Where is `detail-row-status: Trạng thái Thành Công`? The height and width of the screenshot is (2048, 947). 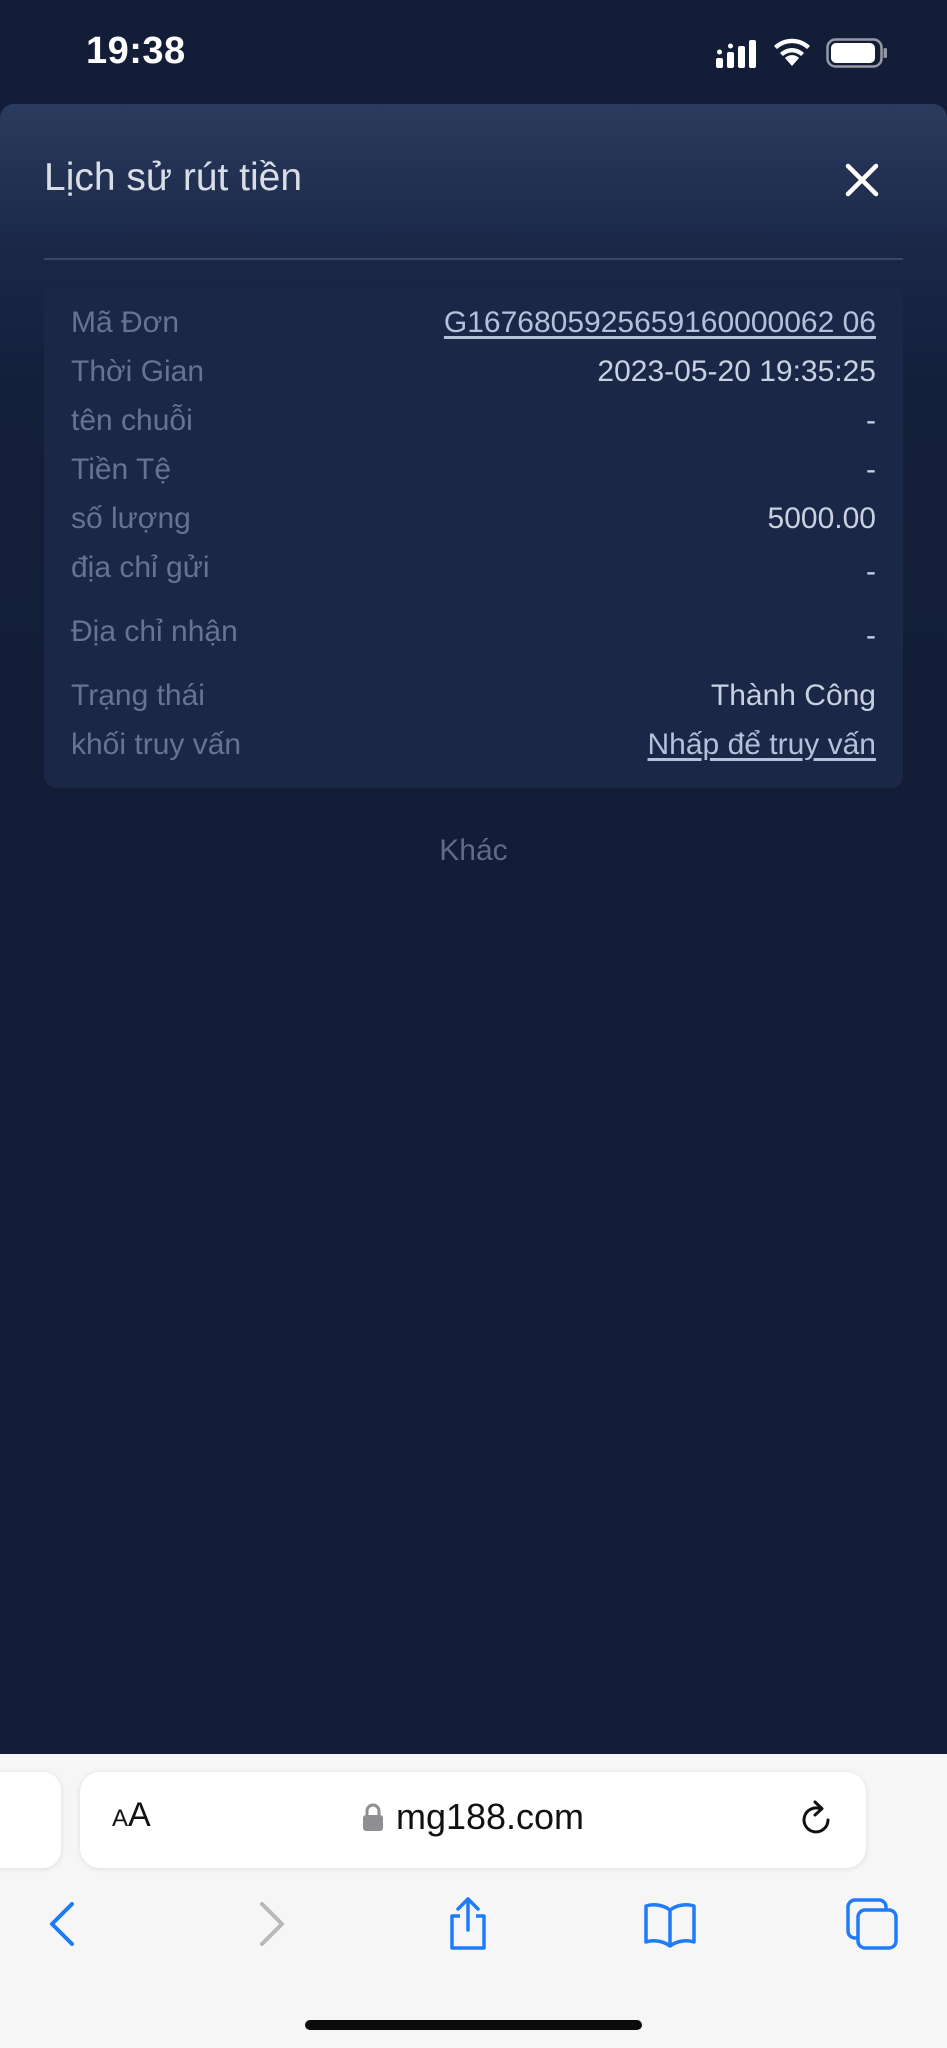 detail-row-status: Trạng thái Thành Công is located at coordinates (473, 701).